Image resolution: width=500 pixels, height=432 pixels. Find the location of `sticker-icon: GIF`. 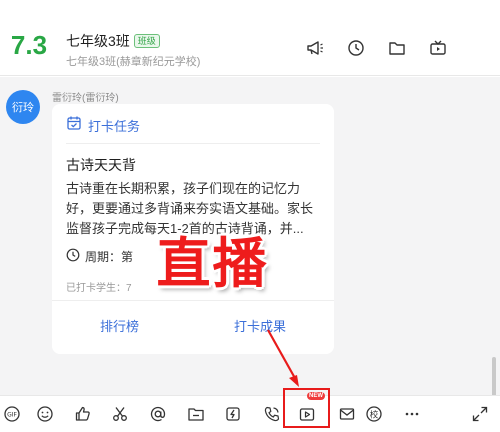

sticker-icon: GIF is located at coordinates (12, 414).